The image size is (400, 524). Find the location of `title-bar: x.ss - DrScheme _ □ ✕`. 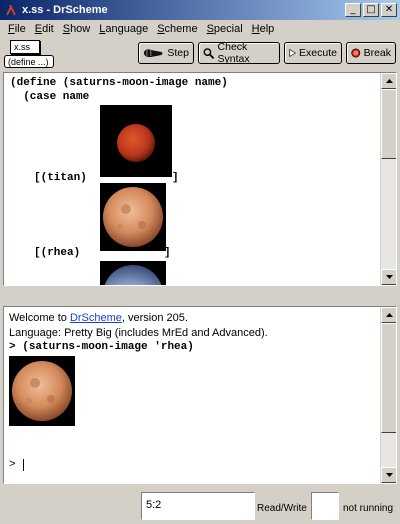

title-bar: x.ss - DrScheme _ □ ✕ is located at coordinates (200, 10).